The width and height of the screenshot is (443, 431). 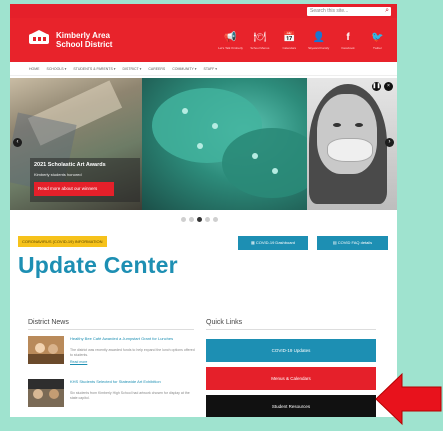 I want to click on quick-icon-label: Facebook, so click(x=348, y=48).